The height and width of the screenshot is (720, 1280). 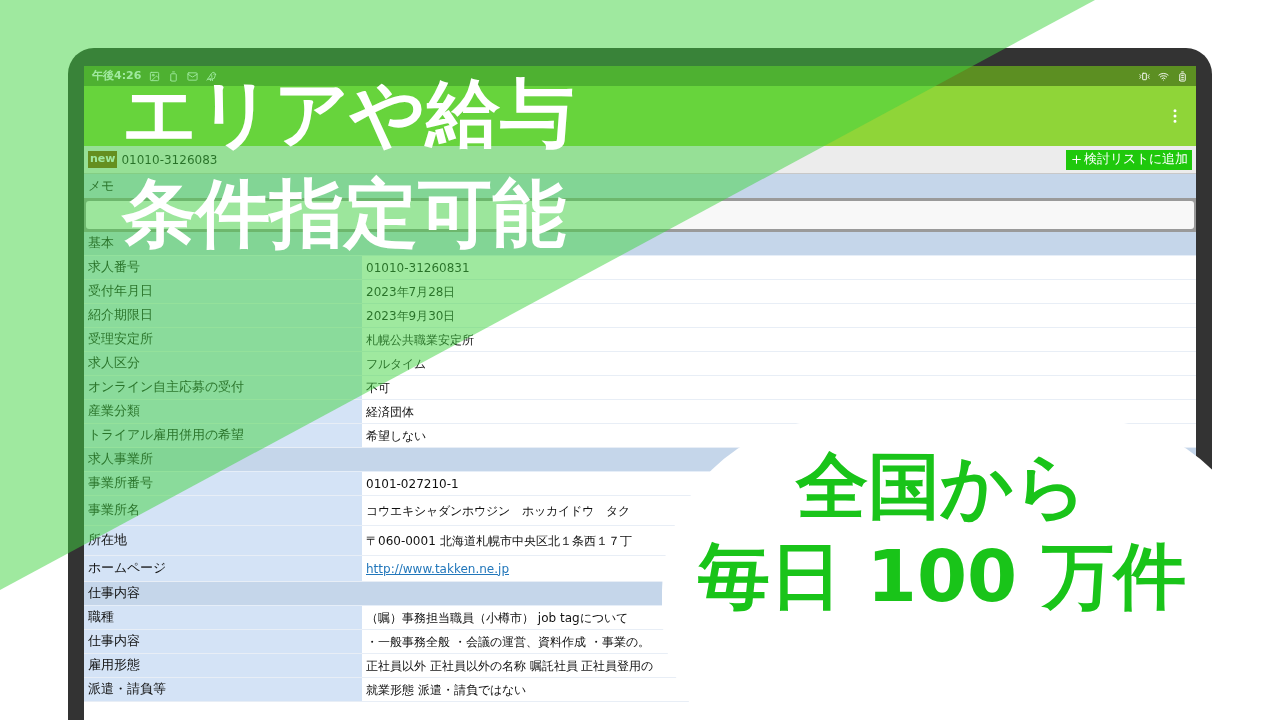 What do you see at coordinates (114, 665) in the screenshot?
I see `field-label: 雇用形態` at bounding box center [114, 665].